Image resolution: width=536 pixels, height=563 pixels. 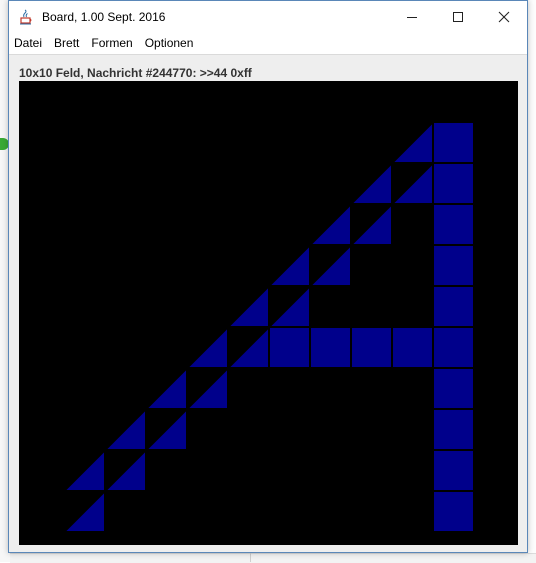 I want to click on background-statusbar-separator, so click(x=250, y=557).